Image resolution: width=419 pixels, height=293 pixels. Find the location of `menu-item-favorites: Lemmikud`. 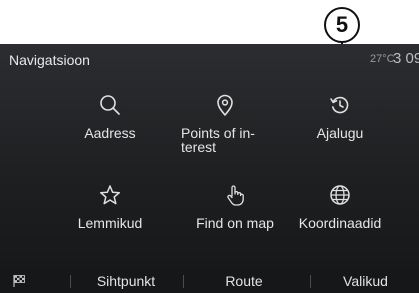

menu-item-favorites: Lemmikud is located at coordinates (110, 207).